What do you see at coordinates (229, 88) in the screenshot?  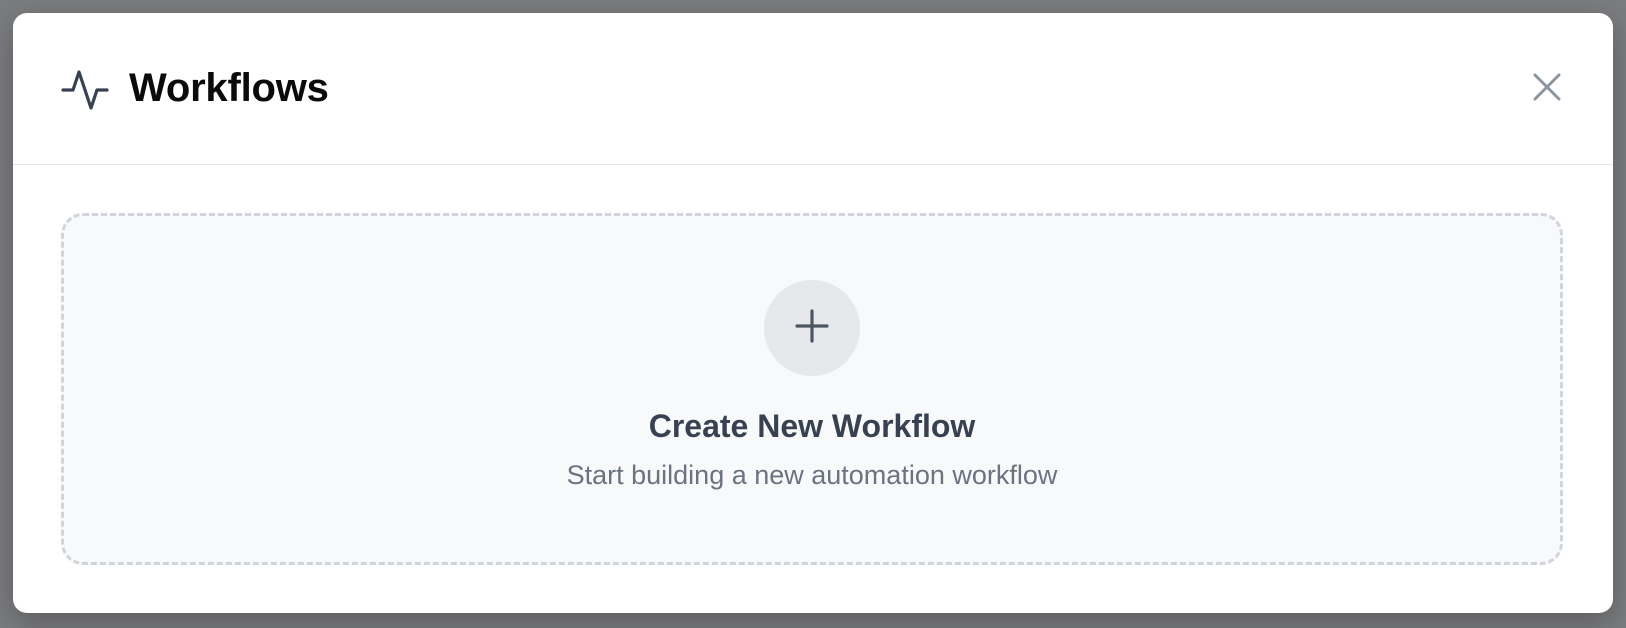 I see `page-title: Workflows` at bounding box center [229, 88].